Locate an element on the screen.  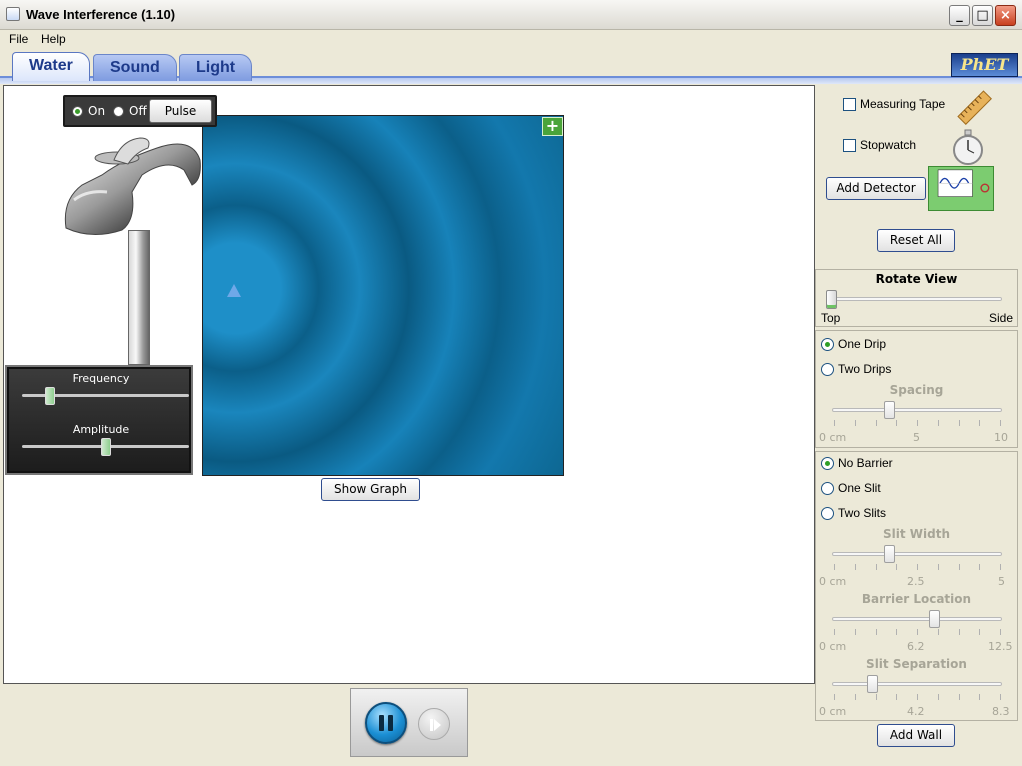
slit-width-max-label: 5 is located at coordinates (1001, 581).